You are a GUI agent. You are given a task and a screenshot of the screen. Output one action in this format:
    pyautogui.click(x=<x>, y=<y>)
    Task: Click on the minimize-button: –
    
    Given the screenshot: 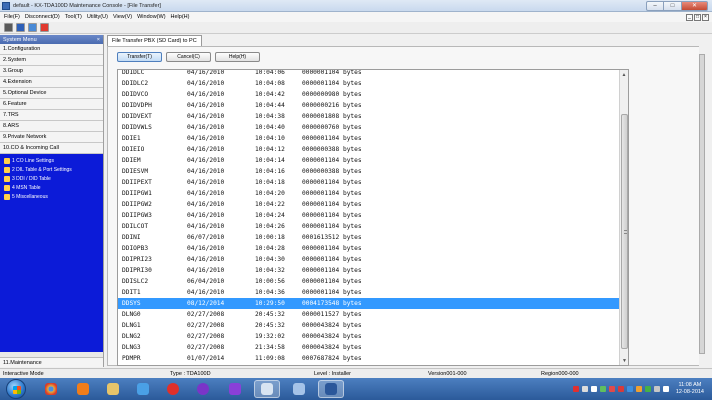 What is the action you would take?
    pyautogui.click(x=655, y=5)
    